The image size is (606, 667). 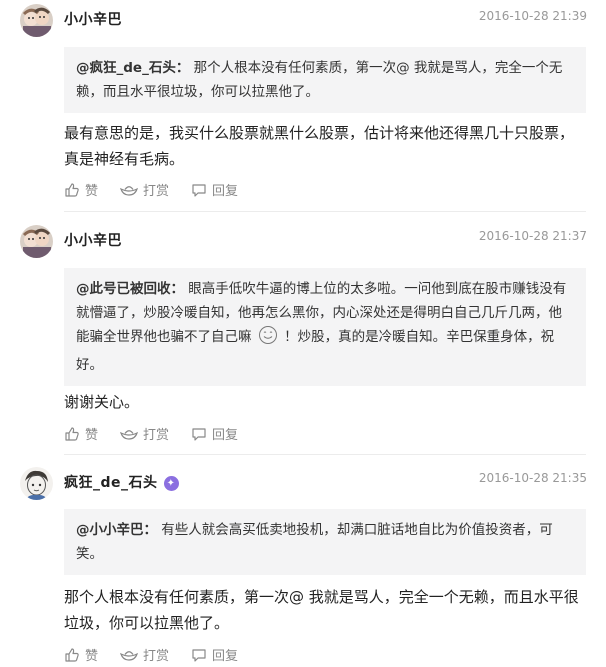 I want to click on comment-author: 疯狂_de_石头 ✦, so click(x=121, y=482).